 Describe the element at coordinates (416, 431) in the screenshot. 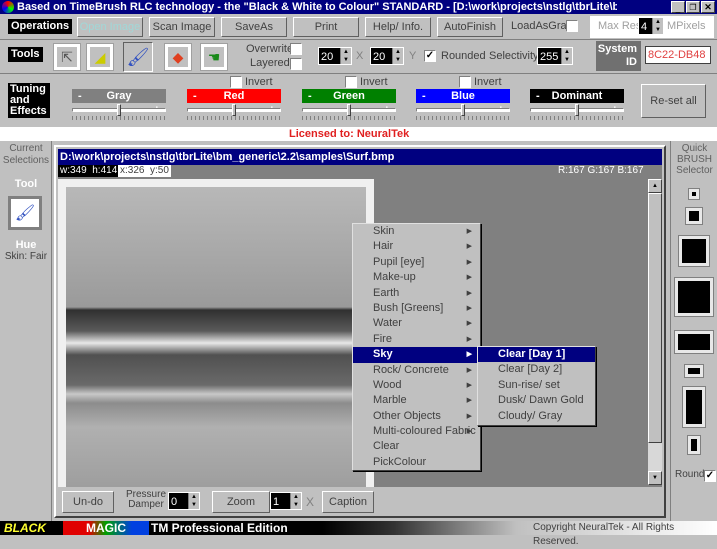

I see `menu-item-multi-coloured-fabric: Multi-coloured Fabric ▶` at that location.